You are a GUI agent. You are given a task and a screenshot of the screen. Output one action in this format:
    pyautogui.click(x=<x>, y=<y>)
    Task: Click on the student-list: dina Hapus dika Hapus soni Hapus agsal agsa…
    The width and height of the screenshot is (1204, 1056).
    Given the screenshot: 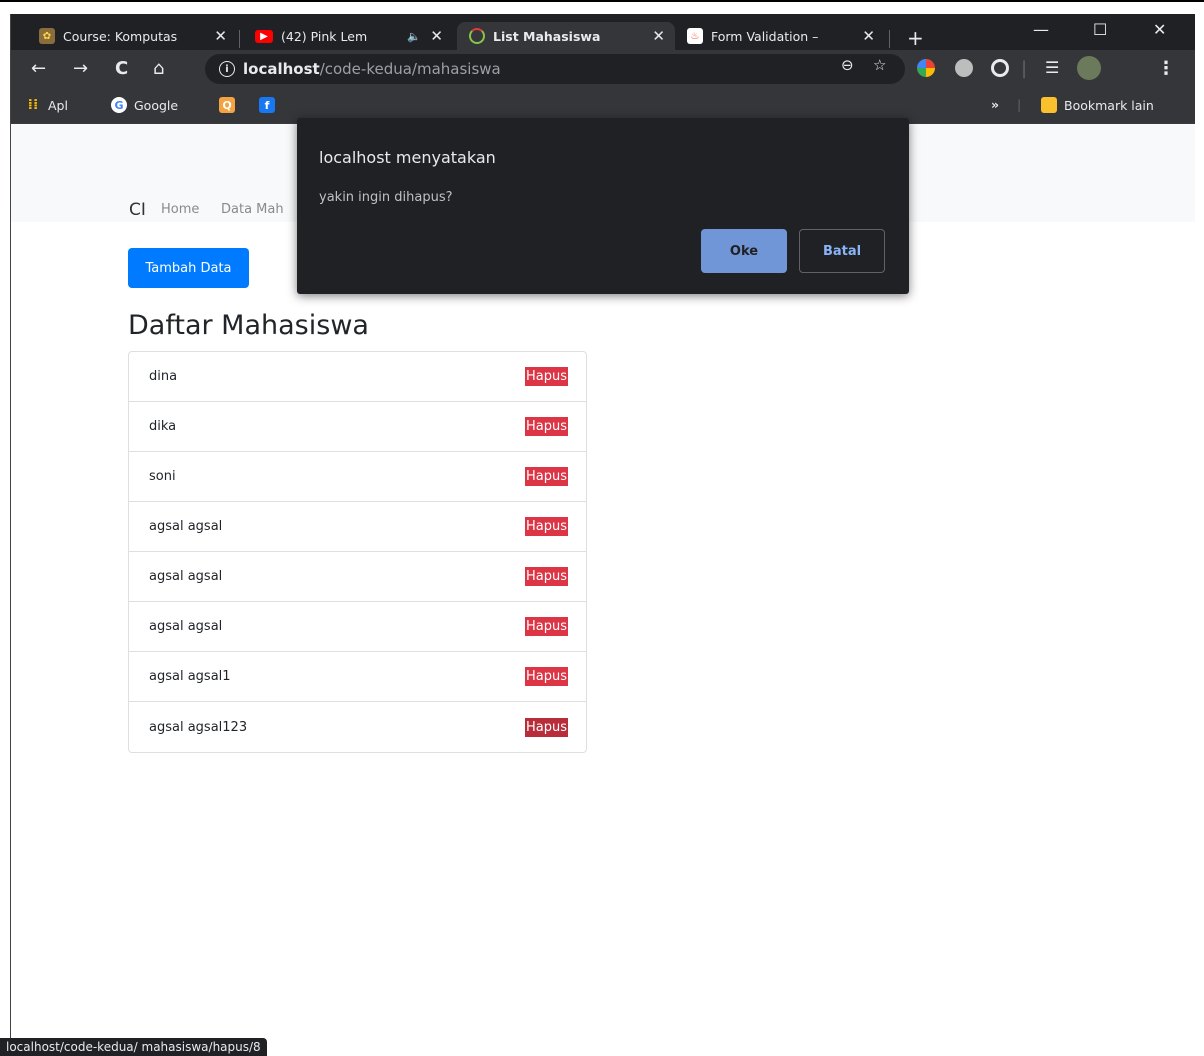 What is the action you would take?
    pyautogui.click(x=357, y=552)
    